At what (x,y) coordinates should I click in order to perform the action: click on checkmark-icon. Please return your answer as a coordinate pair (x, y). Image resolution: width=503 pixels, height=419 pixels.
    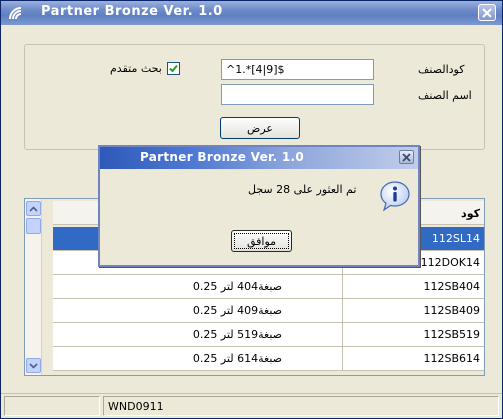
    Looking at the image, I should click on (173, 68).